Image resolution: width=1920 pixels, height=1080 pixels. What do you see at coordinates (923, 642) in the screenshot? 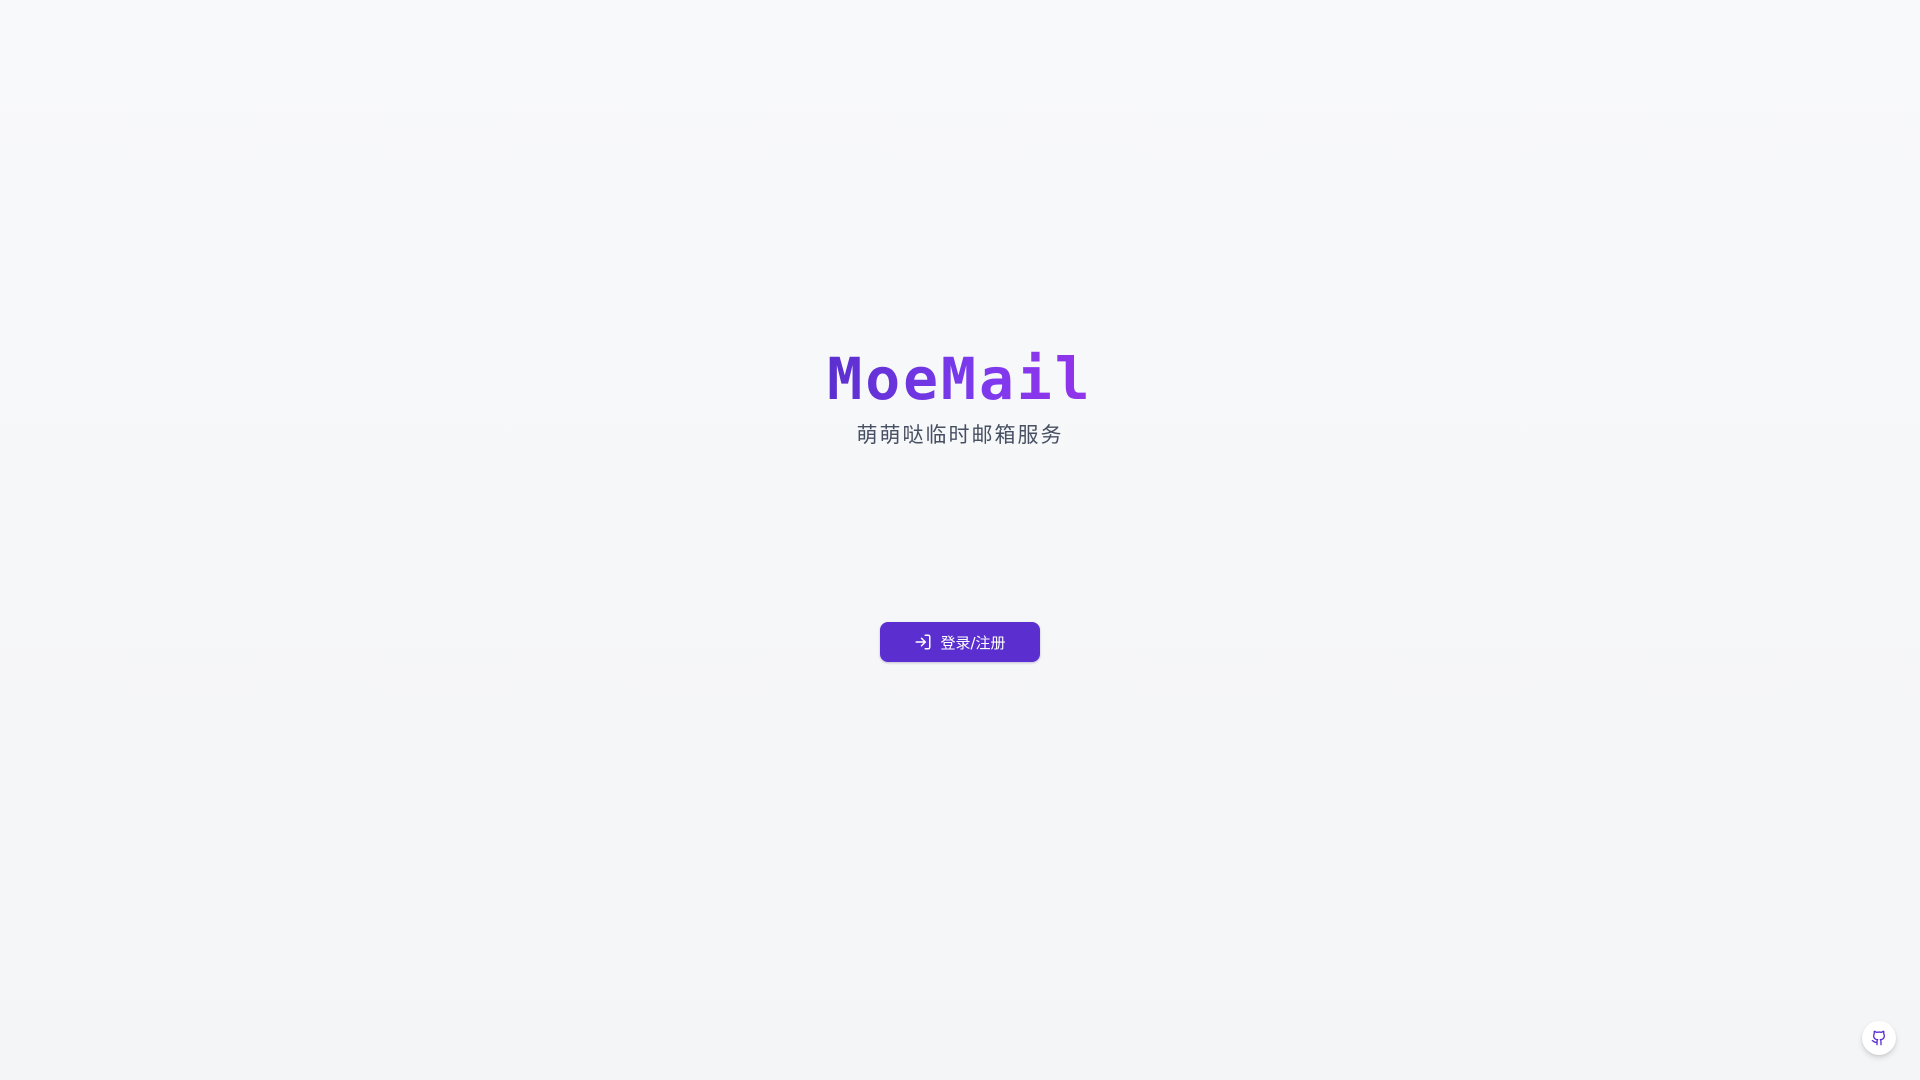
I see `log-in-icon` at bounding box center [923, 642].